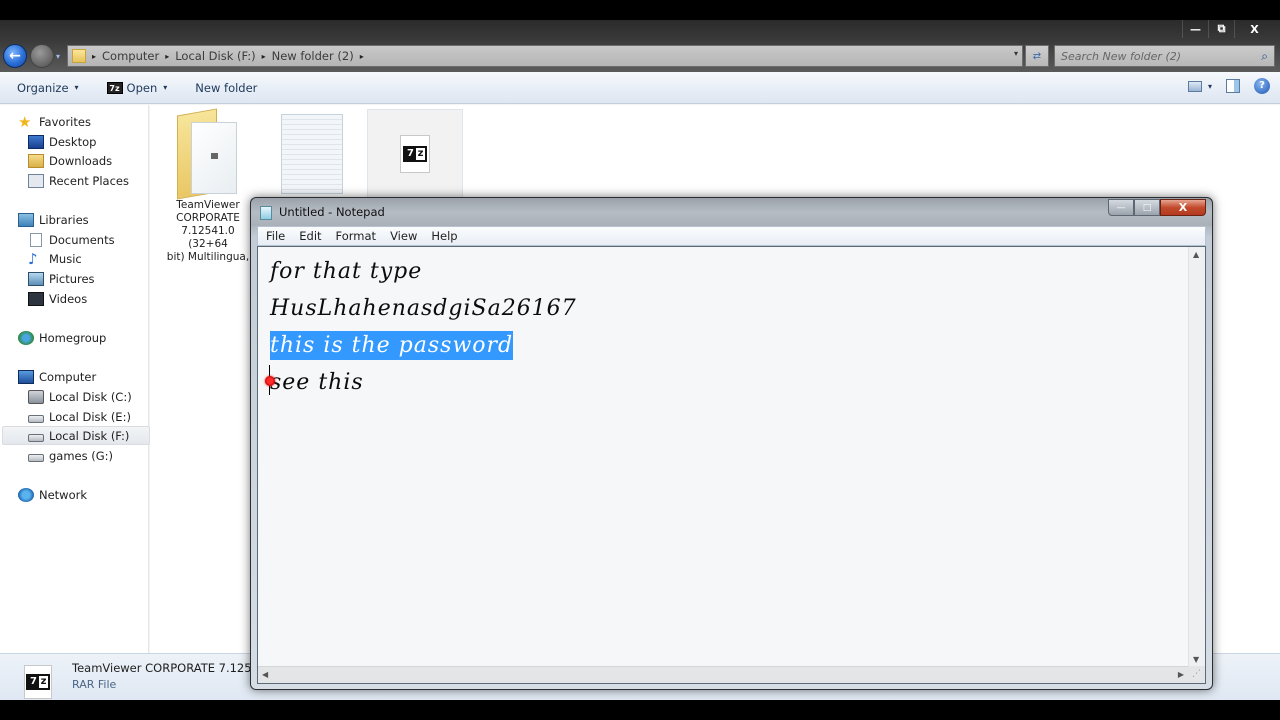 The image size is (1280, 720). I want to click on sidebar-label: Computer, so click(68, 376).